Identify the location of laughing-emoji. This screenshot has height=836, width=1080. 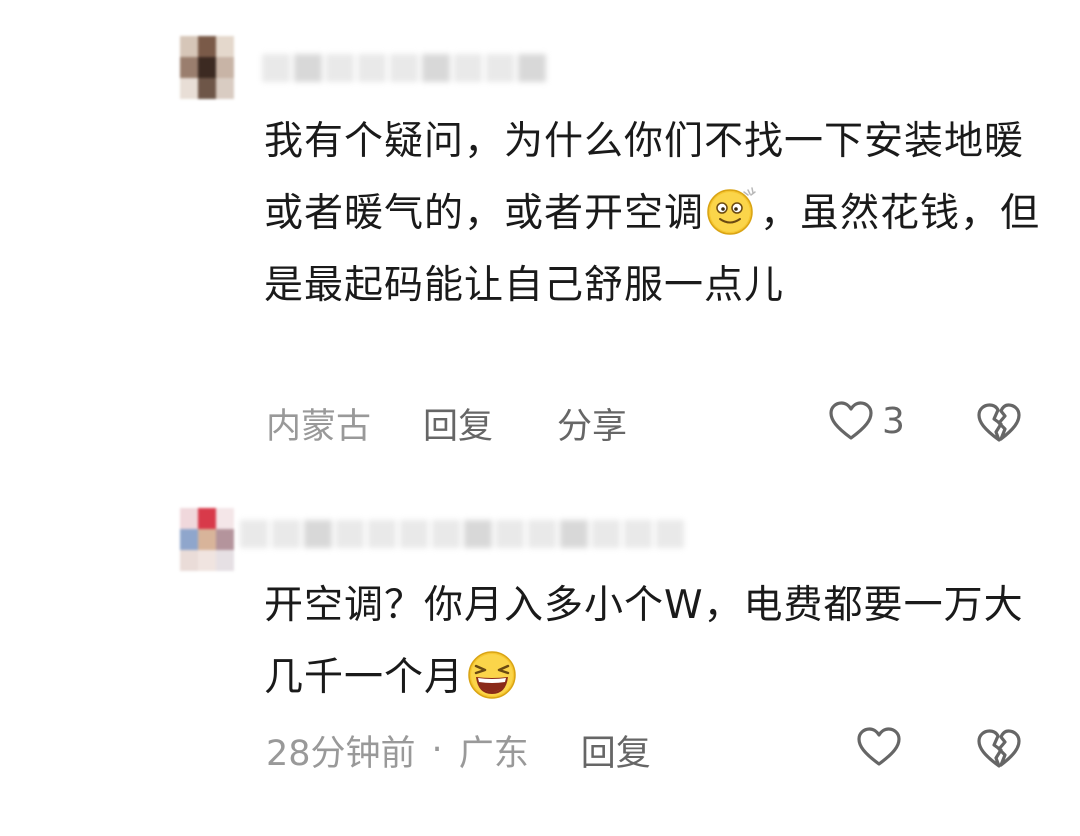
(492, 675).